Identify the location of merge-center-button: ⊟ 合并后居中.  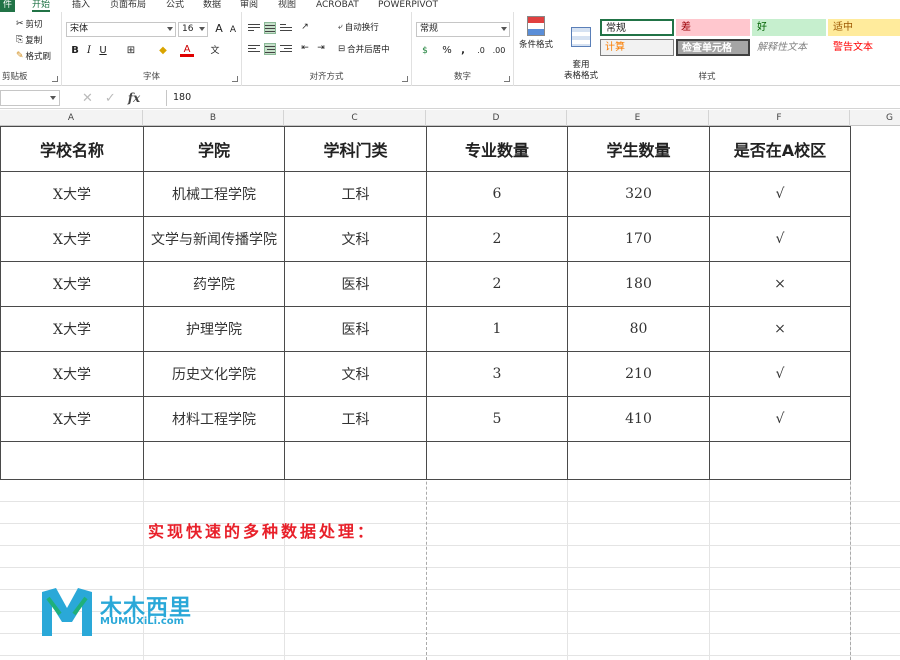
(364, 49).